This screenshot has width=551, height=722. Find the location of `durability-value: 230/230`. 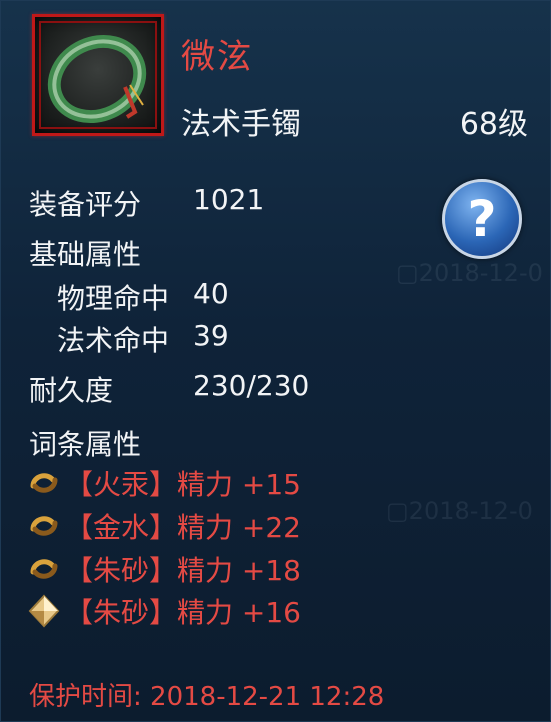

durability-value: 230/230 is located at coordinates (251, 385).